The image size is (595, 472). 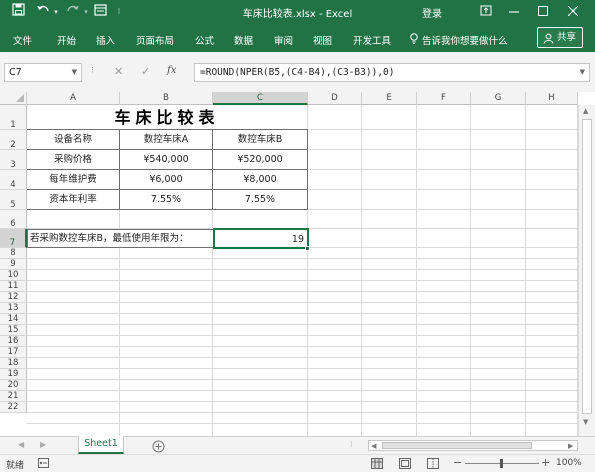 What do you see at coordinates (118, 71) in the screenshot?
I see `cancel-icon: ✕` at bounding box center [118, 71].